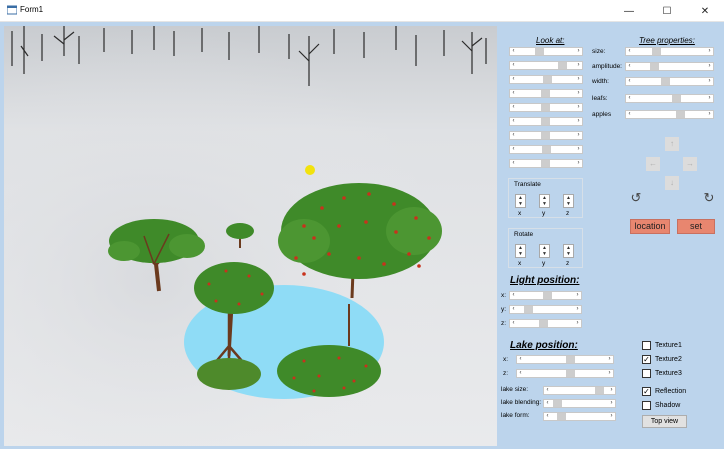  I want to click on light-slider-1: ‹ ›, so click(545, 295).